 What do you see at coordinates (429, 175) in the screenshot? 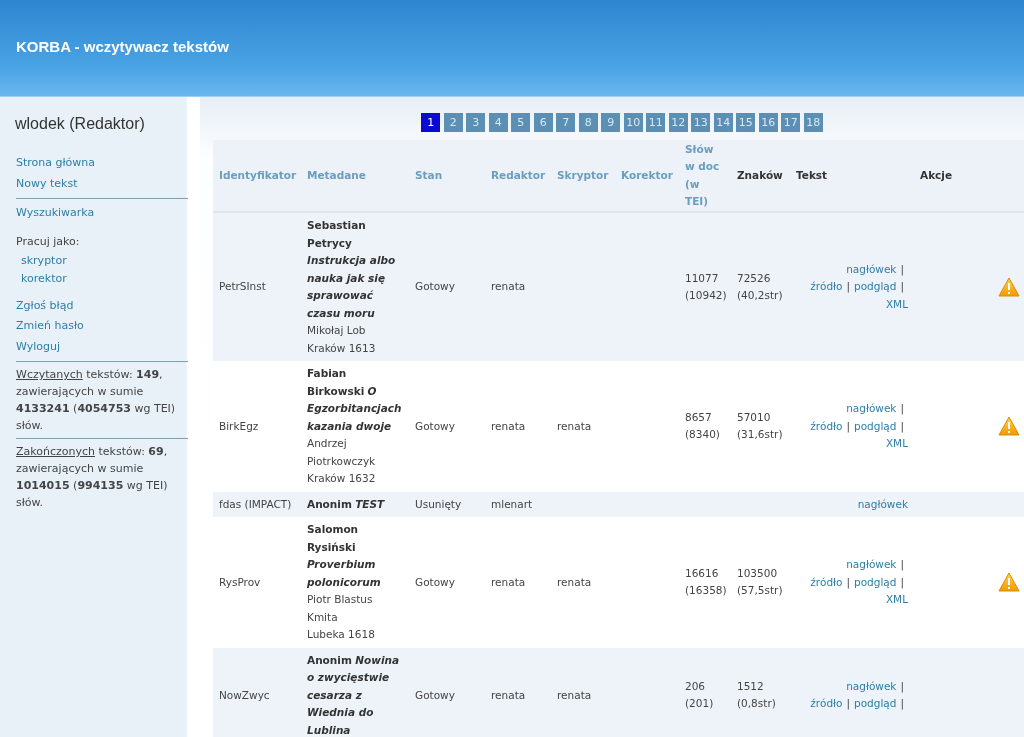
I see `column-header: Stan` at bounding box center [429, 175].